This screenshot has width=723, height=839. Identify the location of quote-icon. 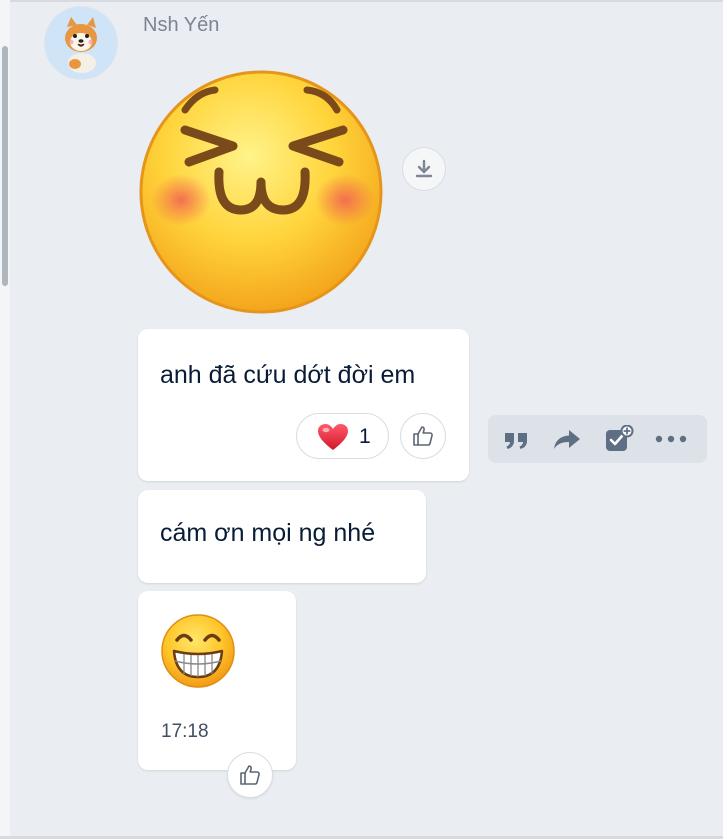
(516, 441).